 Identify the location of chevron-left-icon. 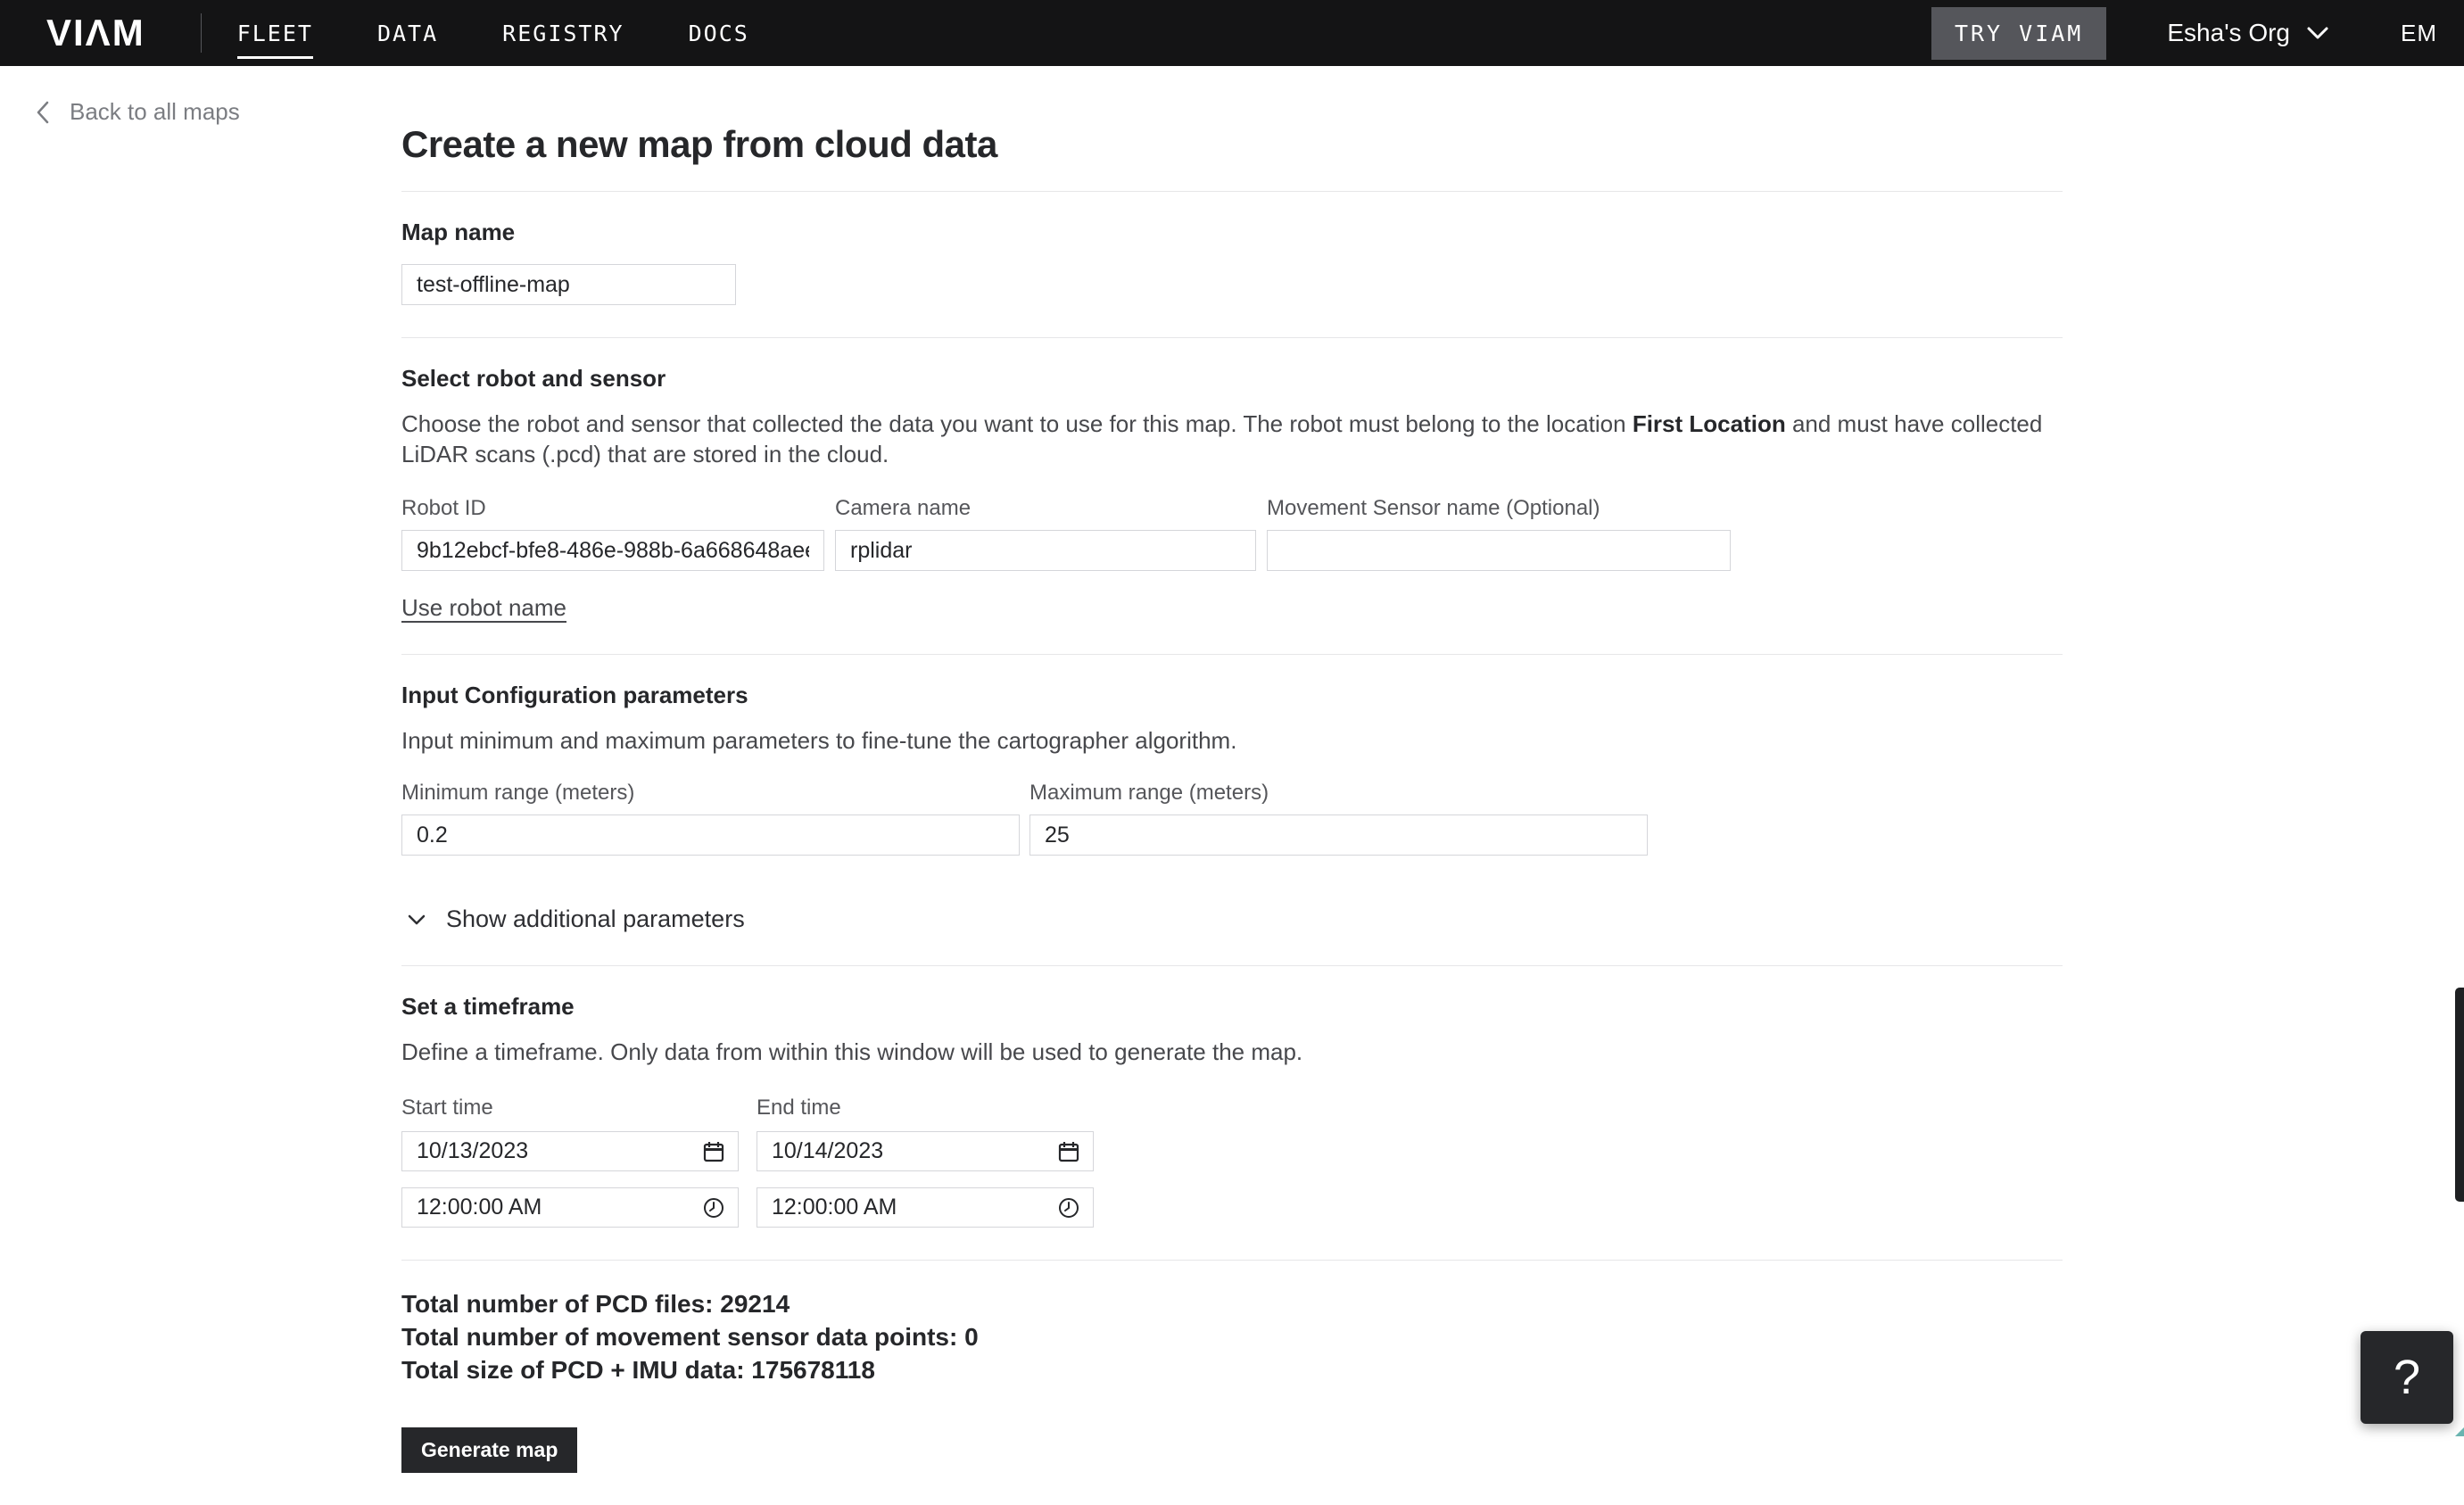
(43, 113).